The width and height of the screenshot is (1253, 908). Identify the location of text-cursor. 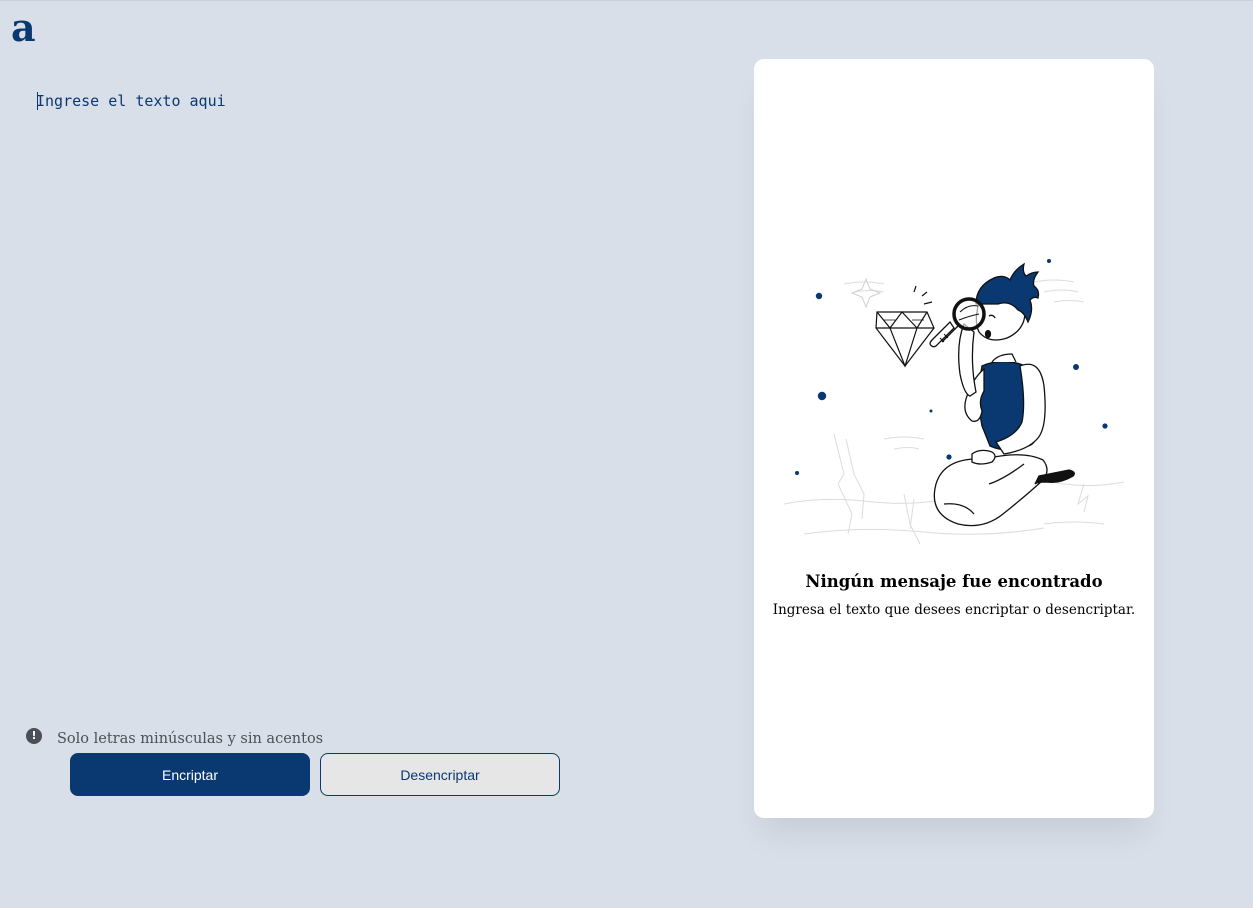
(37, 101).